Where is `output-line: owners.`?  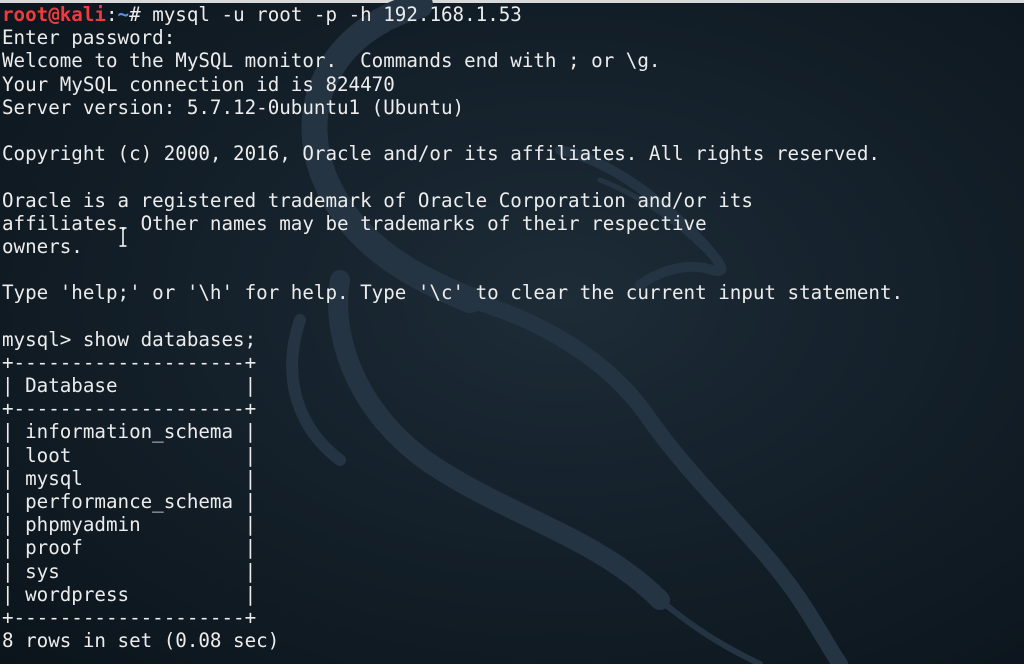 output-line: owners. is located at coordinates (42, 246).